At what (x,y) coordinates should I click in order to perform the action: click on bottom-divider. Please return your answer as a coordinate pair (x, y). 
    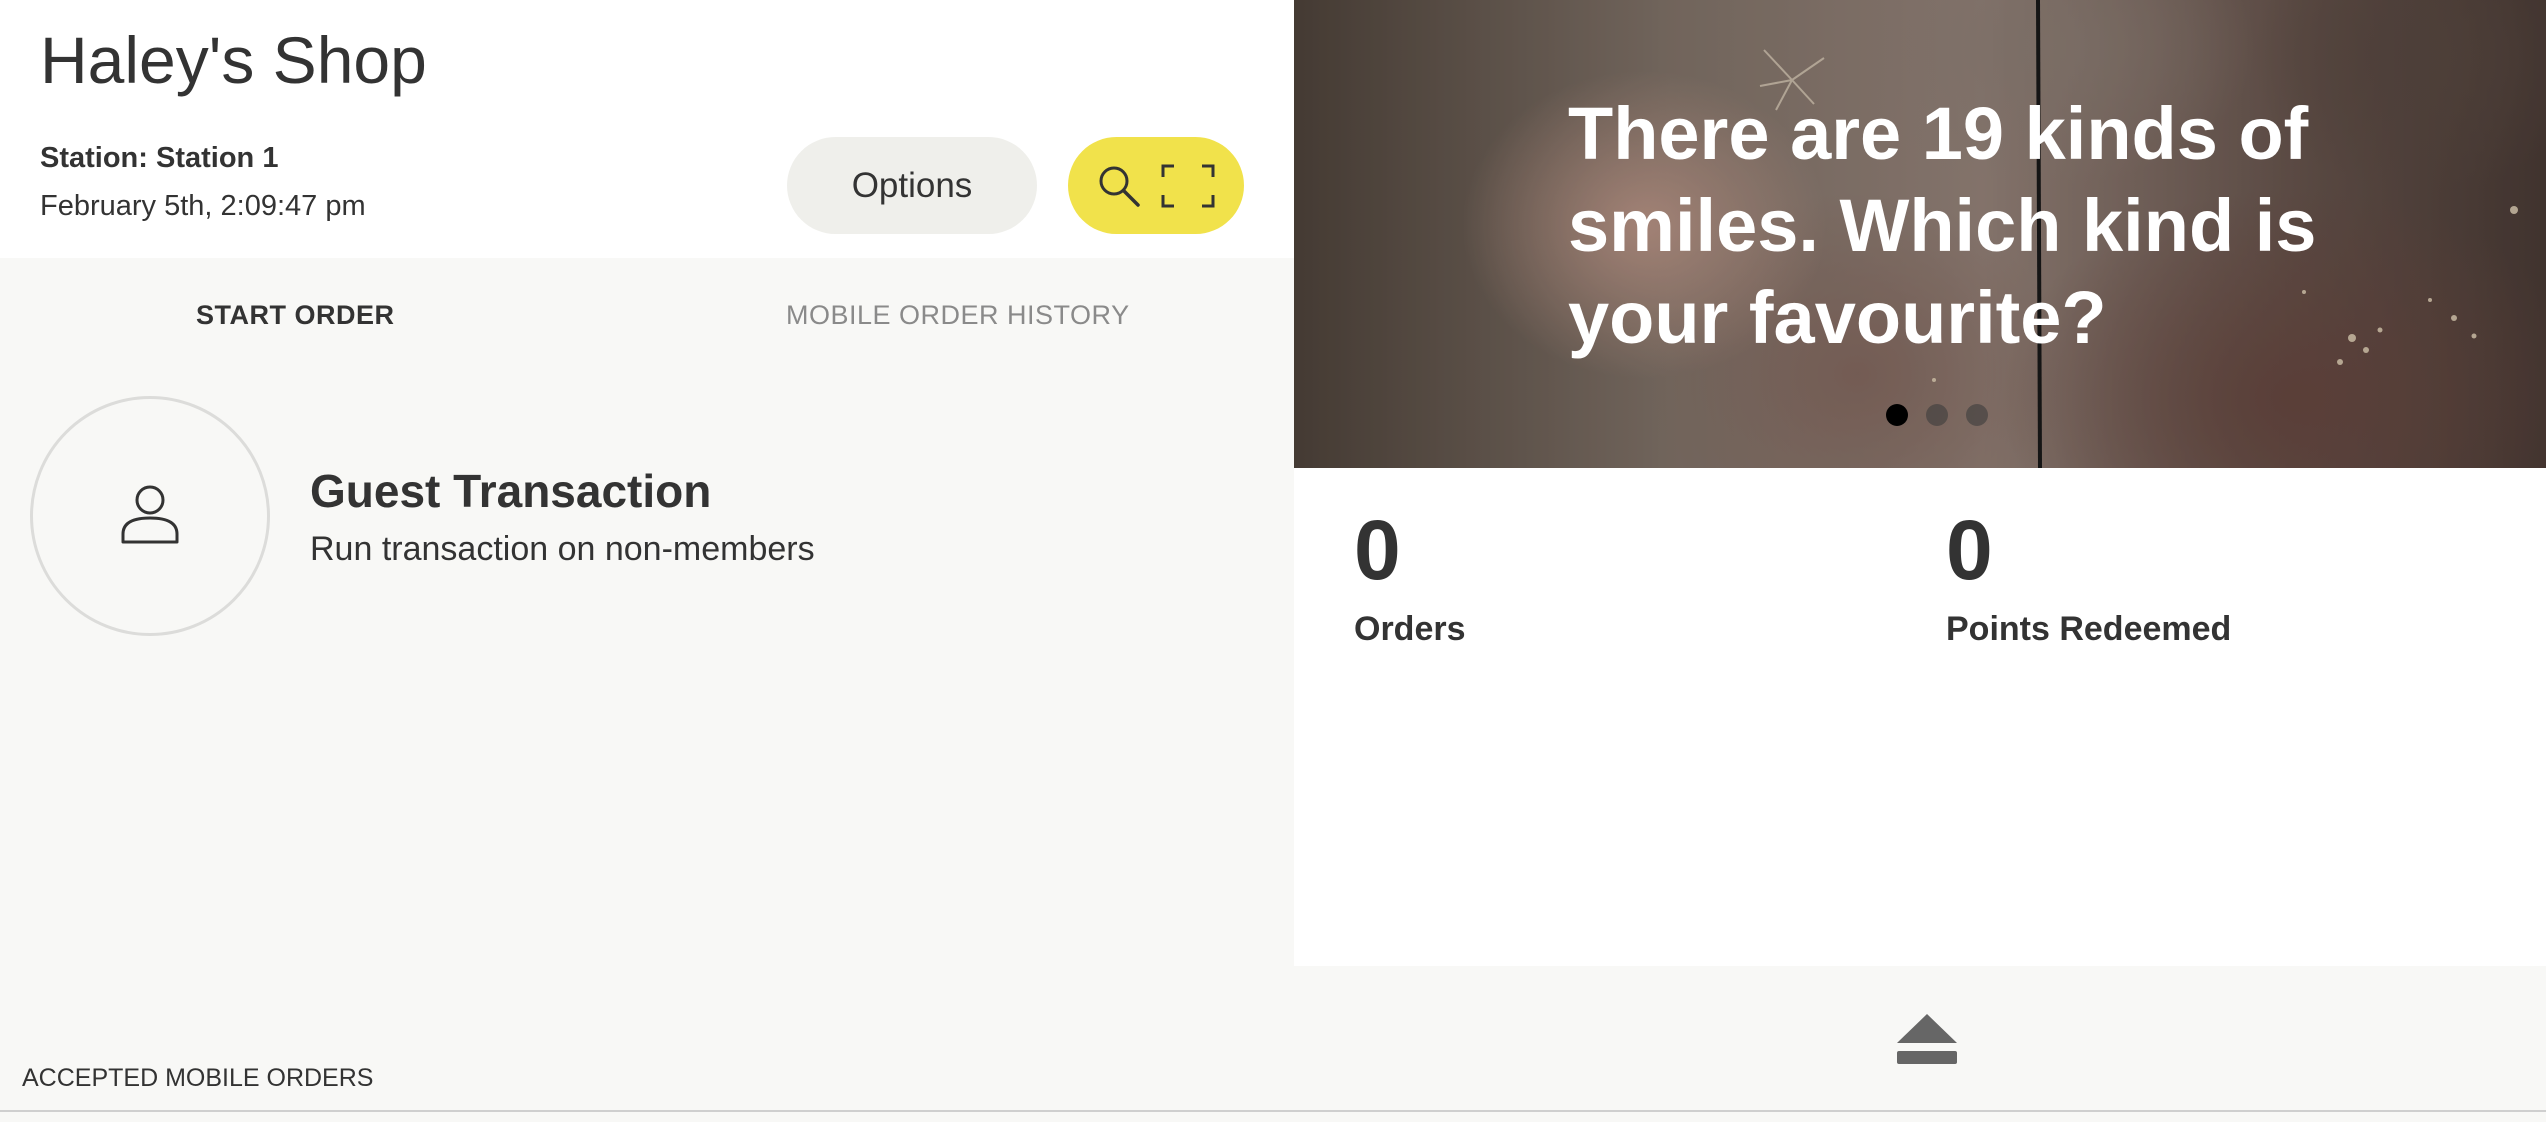
    Looking at the image, I should click on (1273, 1111).